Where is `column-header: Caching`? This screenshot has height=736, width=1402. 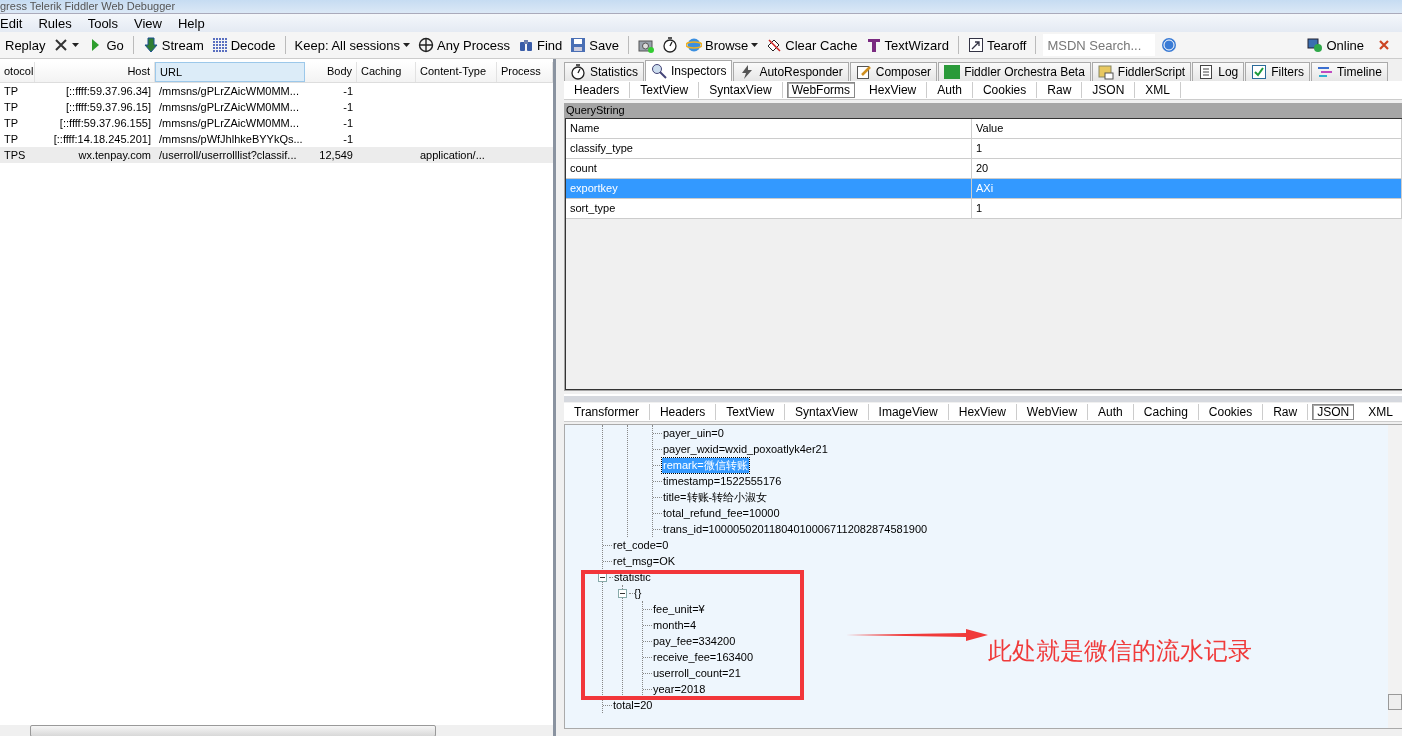
column-header: Caching is located at coordinates (386, 72).